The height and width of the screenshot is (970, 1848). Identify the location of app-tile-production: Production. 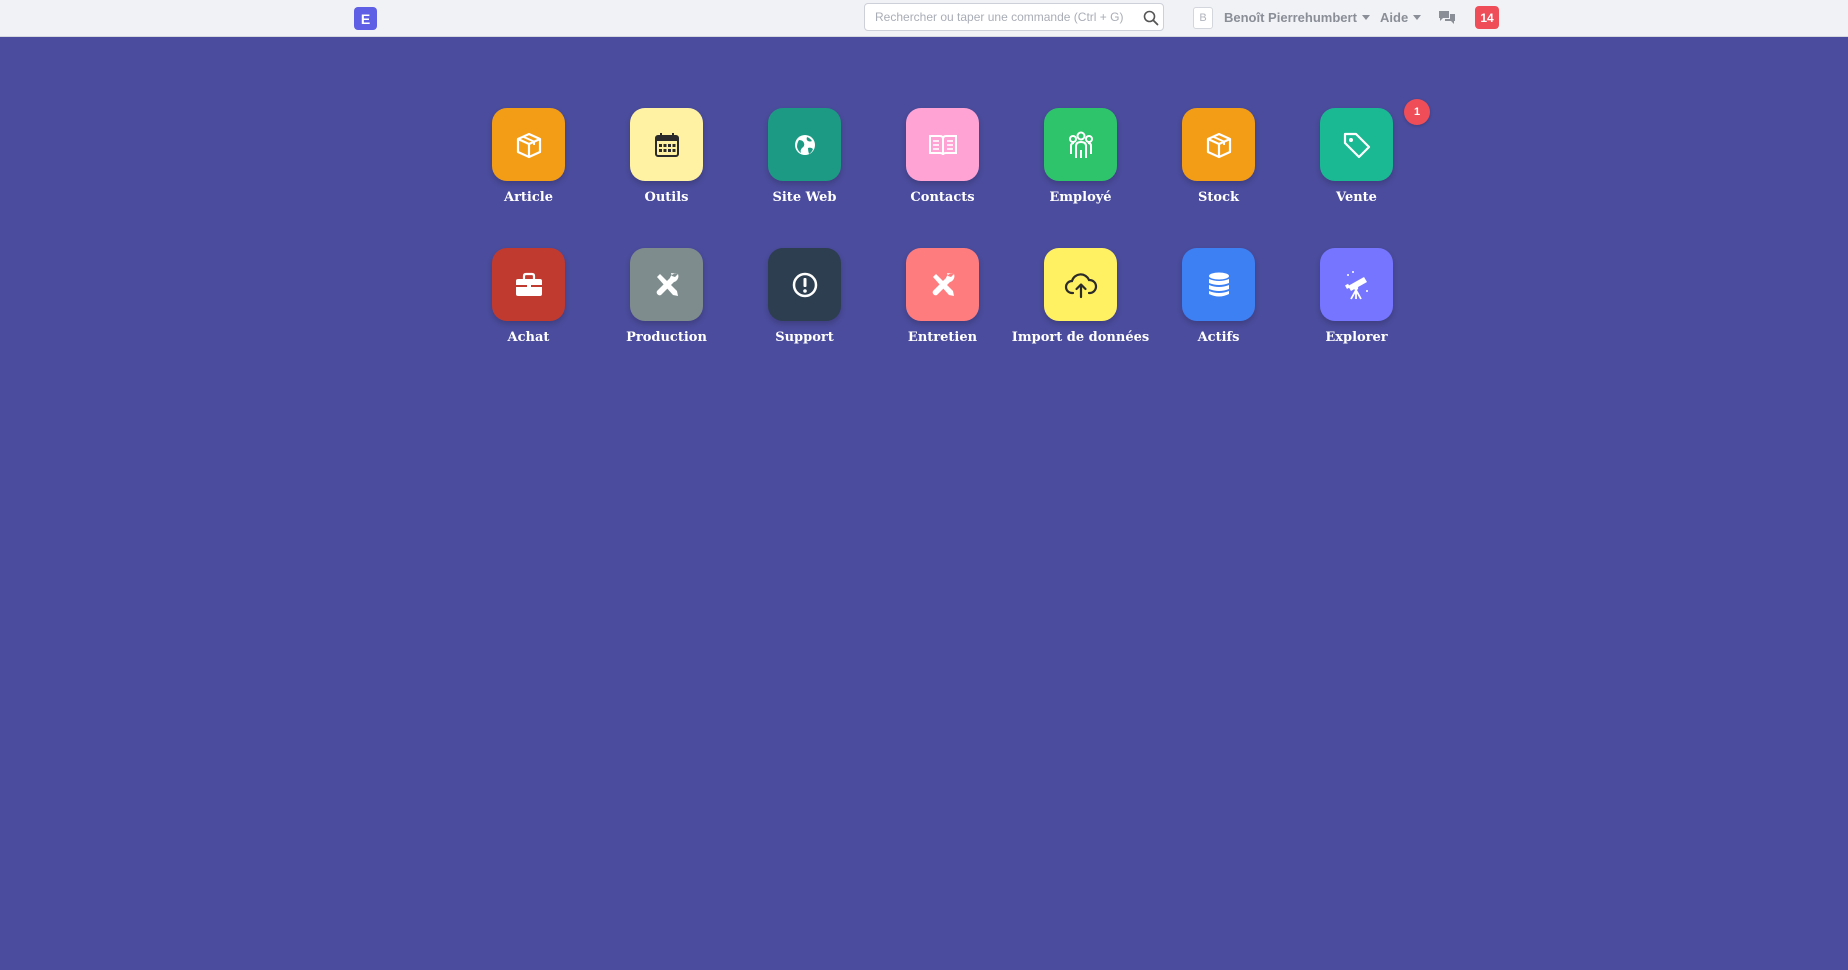
(659, 318).